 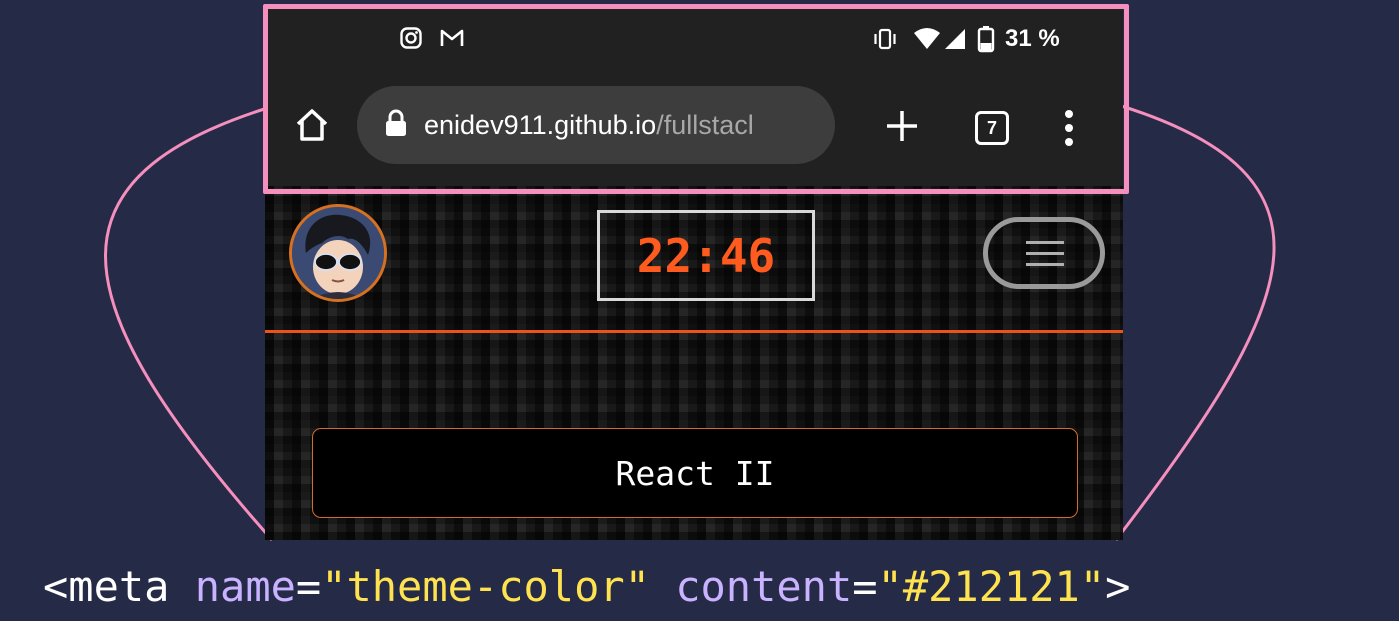 I want to click on attr-content: content, so click(x=764, y=586).